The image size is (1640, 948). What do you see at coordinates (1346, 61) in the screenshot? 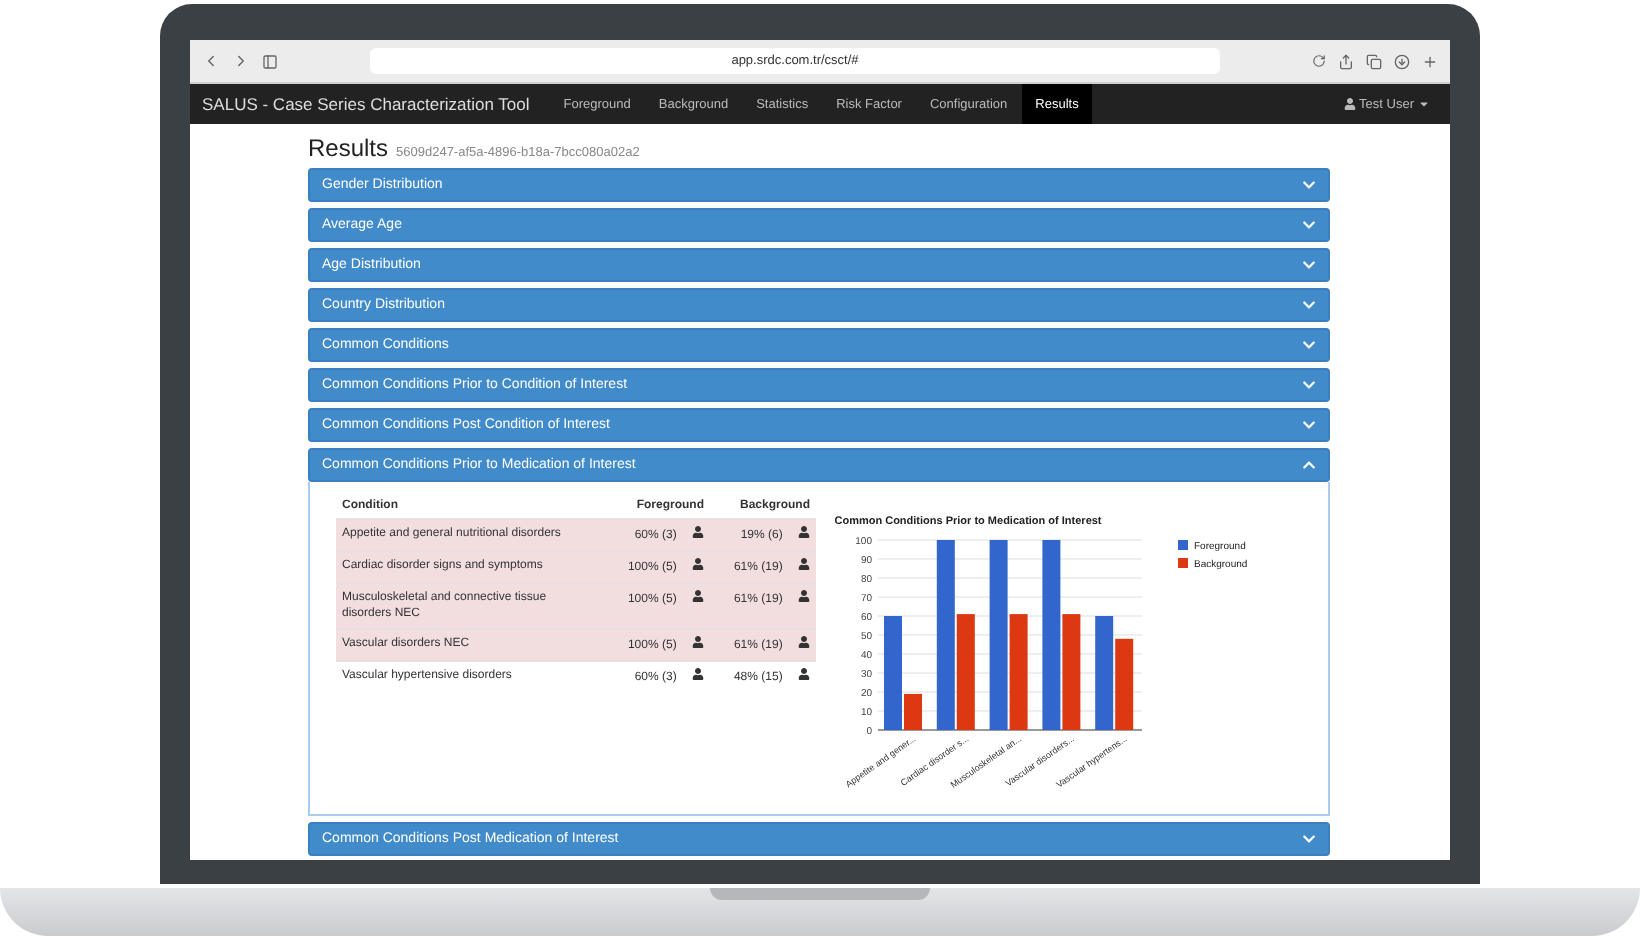
I see `share-icon` at bounding box center [1346, 61].